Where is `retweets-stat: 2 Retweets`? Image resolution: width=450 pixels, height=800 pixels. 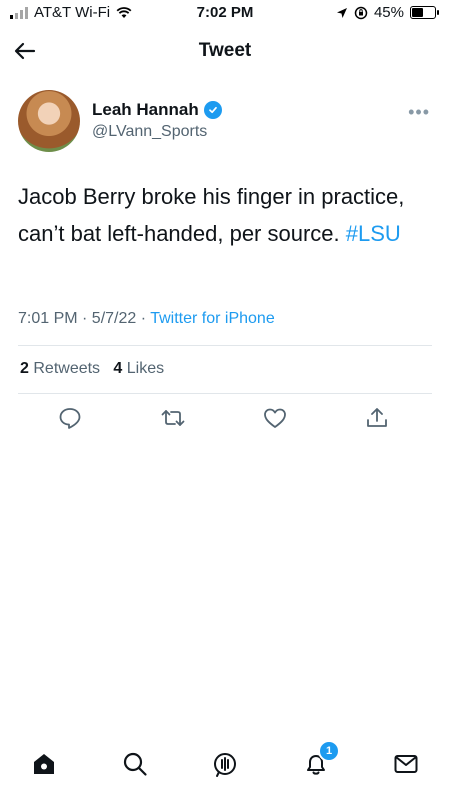 retweets-stat: 2 Retweets is located at coordinates (60, 368).